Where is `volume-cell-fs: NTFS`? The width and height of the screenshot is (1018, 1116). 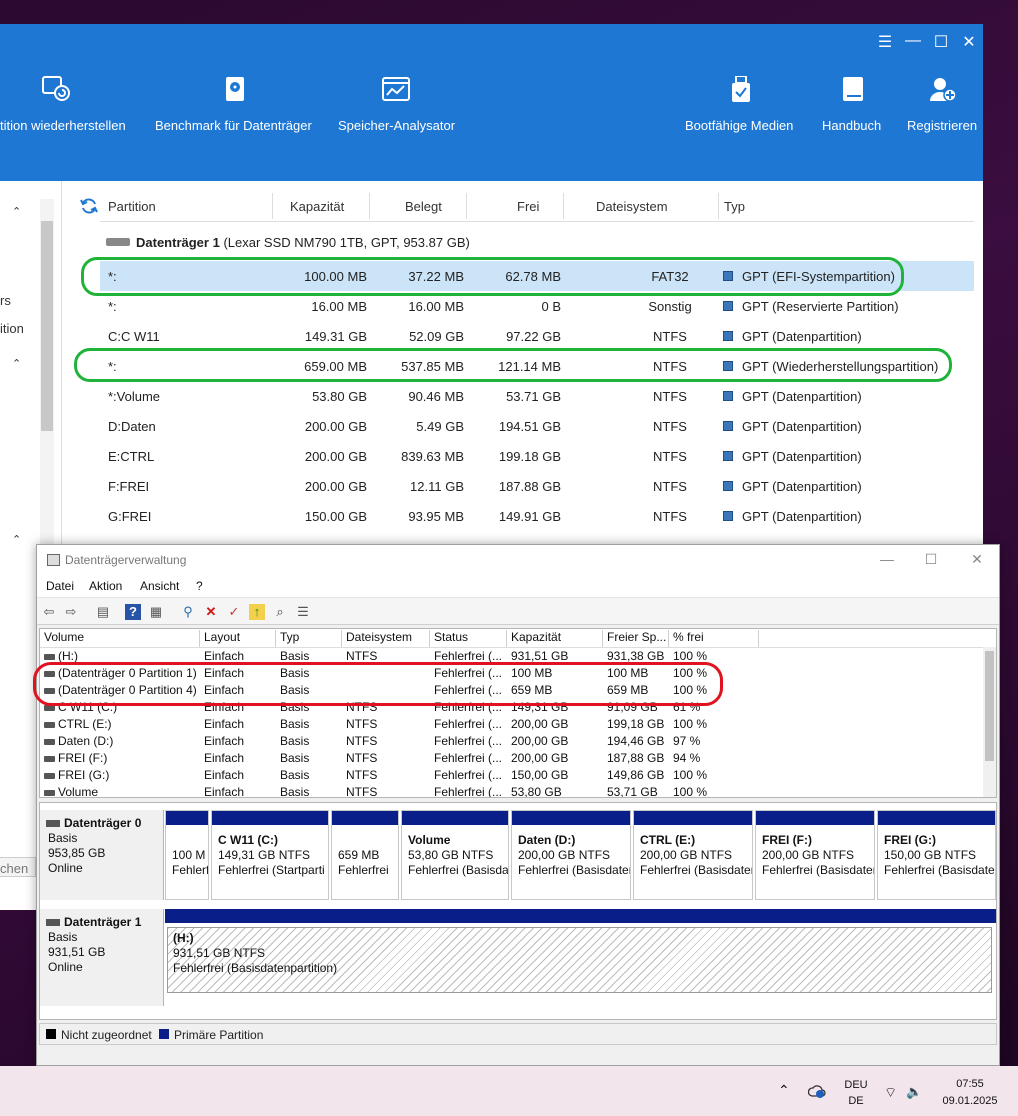
volume-cell-fs: NTFS is located at coordinates (362, 758).